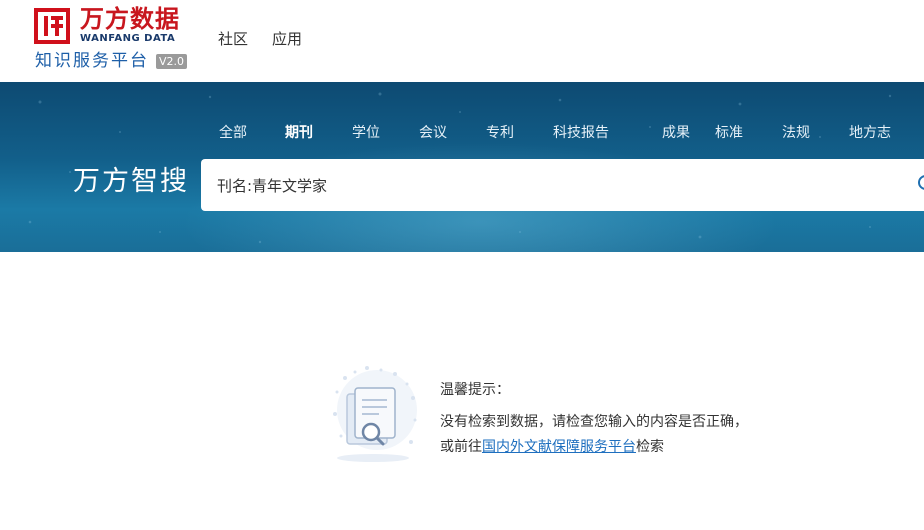 Image resolution: width=924 pixels, height=530 pixels. Describe the element at coordinates (475, 390) in the screenshot. I see `empty-state-title: 温馨提示：` at that location.